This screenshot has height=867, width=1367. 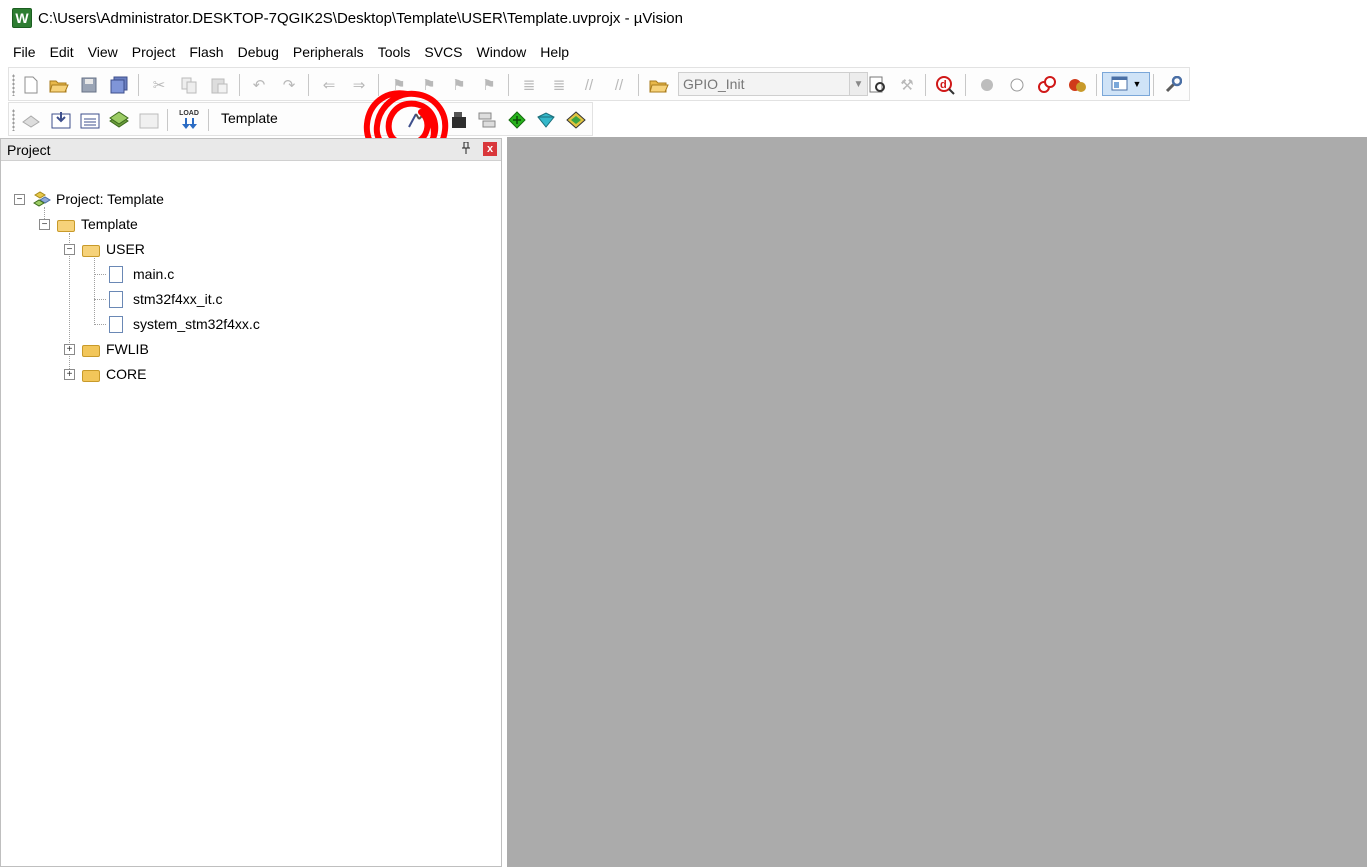 I want to click on paste-icon, so click(x=219, y=85).